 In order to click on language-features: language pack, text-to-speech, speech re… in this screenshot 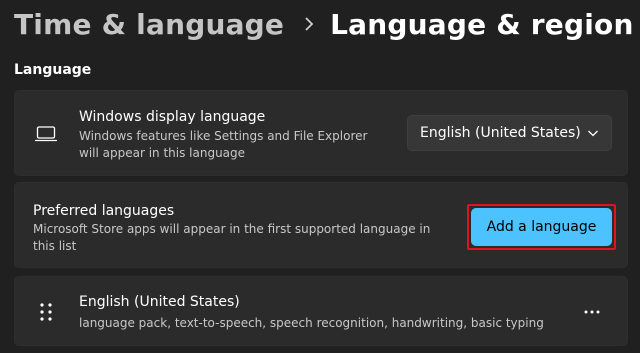, I will do `click(311, 323)`.